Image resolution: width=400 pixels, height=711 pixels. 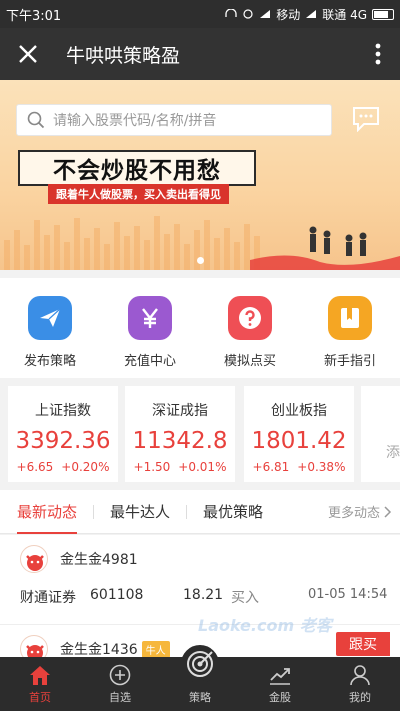 I want to click on nav-gold-stocks: 金股, so click(x=280, y=684).